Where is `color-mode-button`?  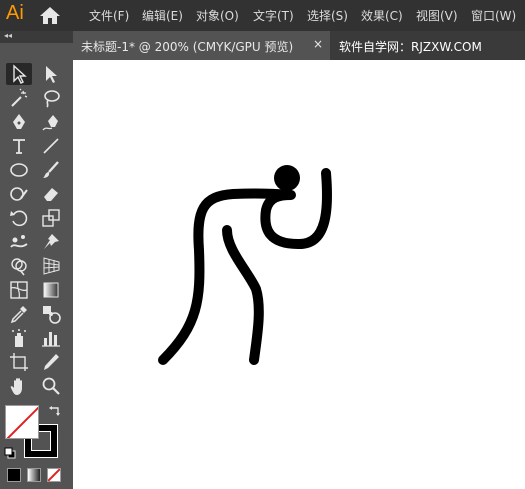
color-mode-button is located at coordinates (14, 475).